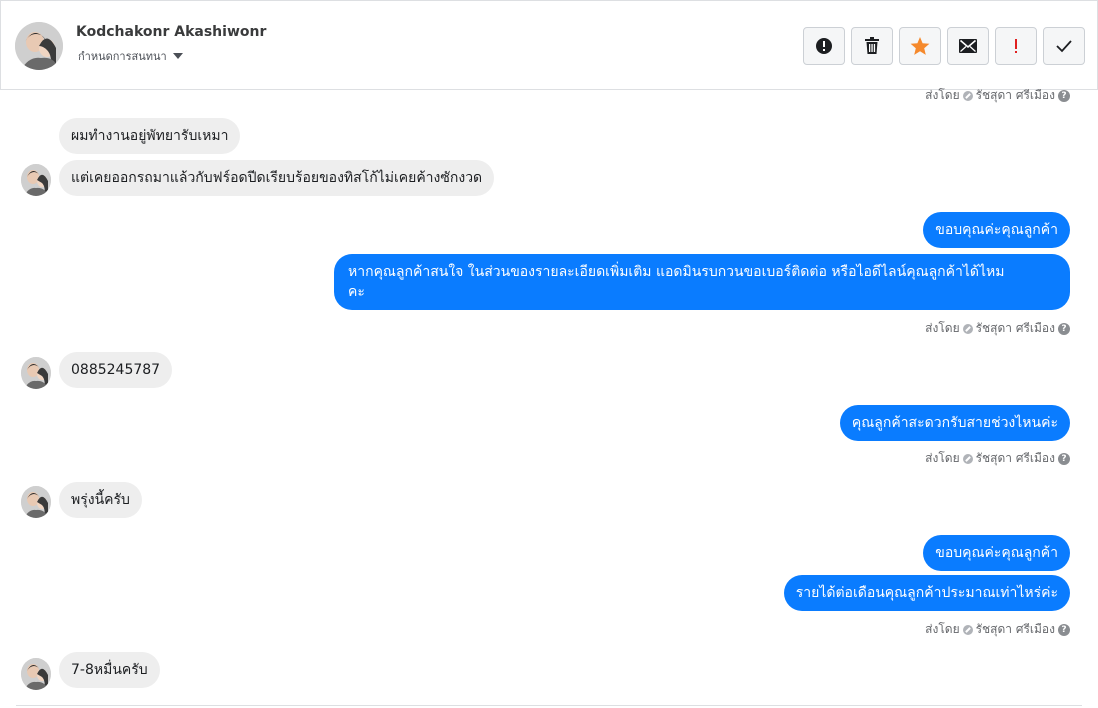  What do you see at coordinates (122, 56) in the screenshot?
I see `conversation-status-label: กำหนดการสนทนา` at bounding box center [122, 56].